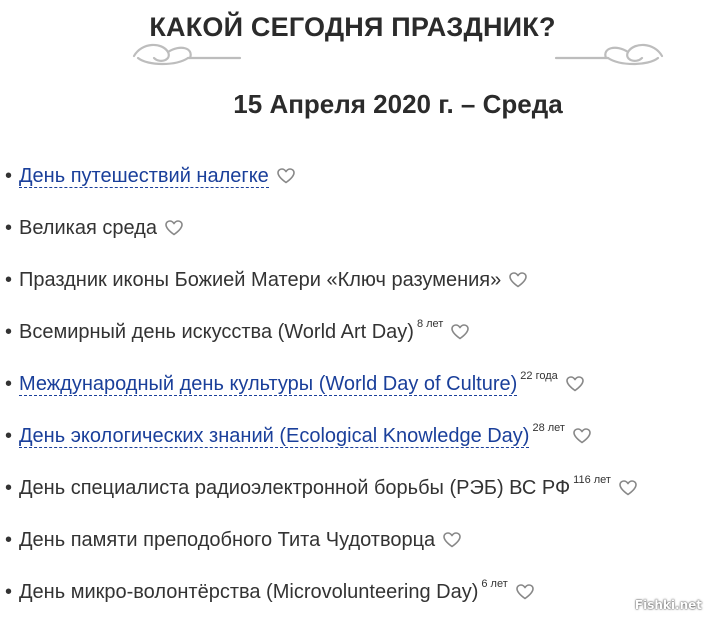 This screenshot has width=705, height=618. I want to click on holiday-label: День памяти преподобного Тита Чудотворца, so click(227, 539).